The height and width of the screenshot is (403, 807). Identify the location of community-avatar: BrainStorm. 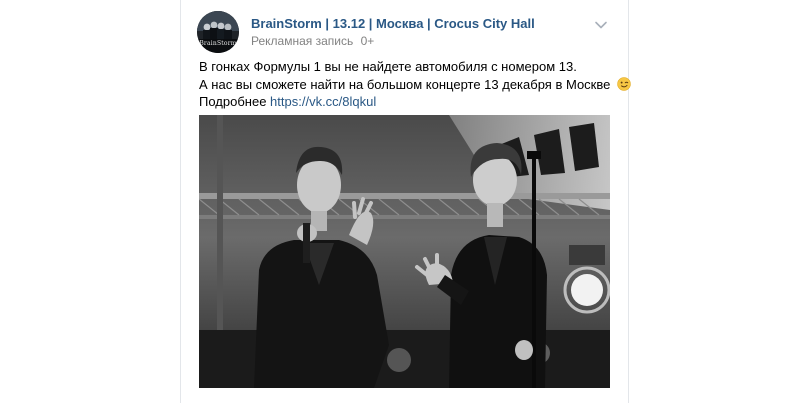
(218, 32).